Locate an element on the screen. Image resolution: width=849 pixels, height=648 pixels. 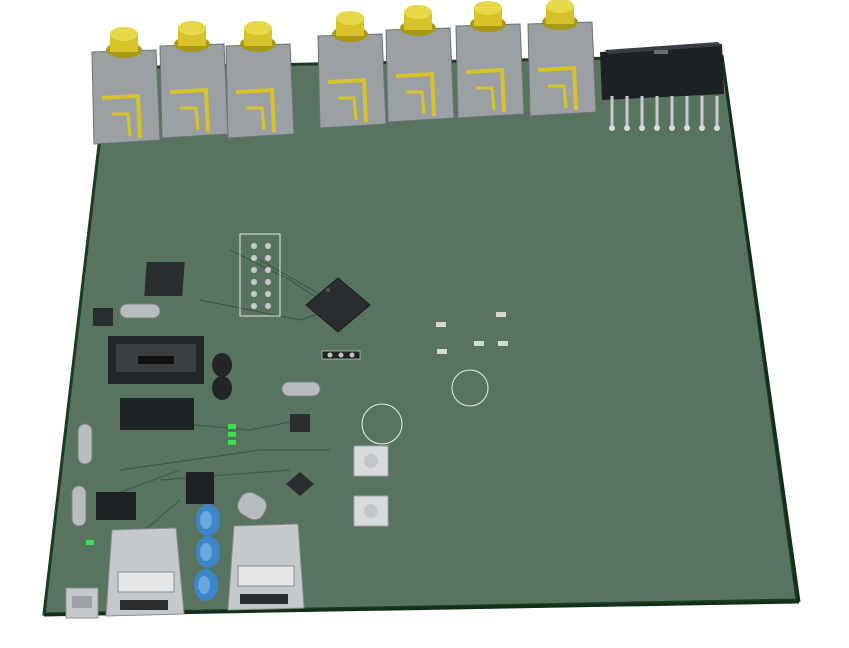
soic-chip-center is located at coordinates (200, 488).